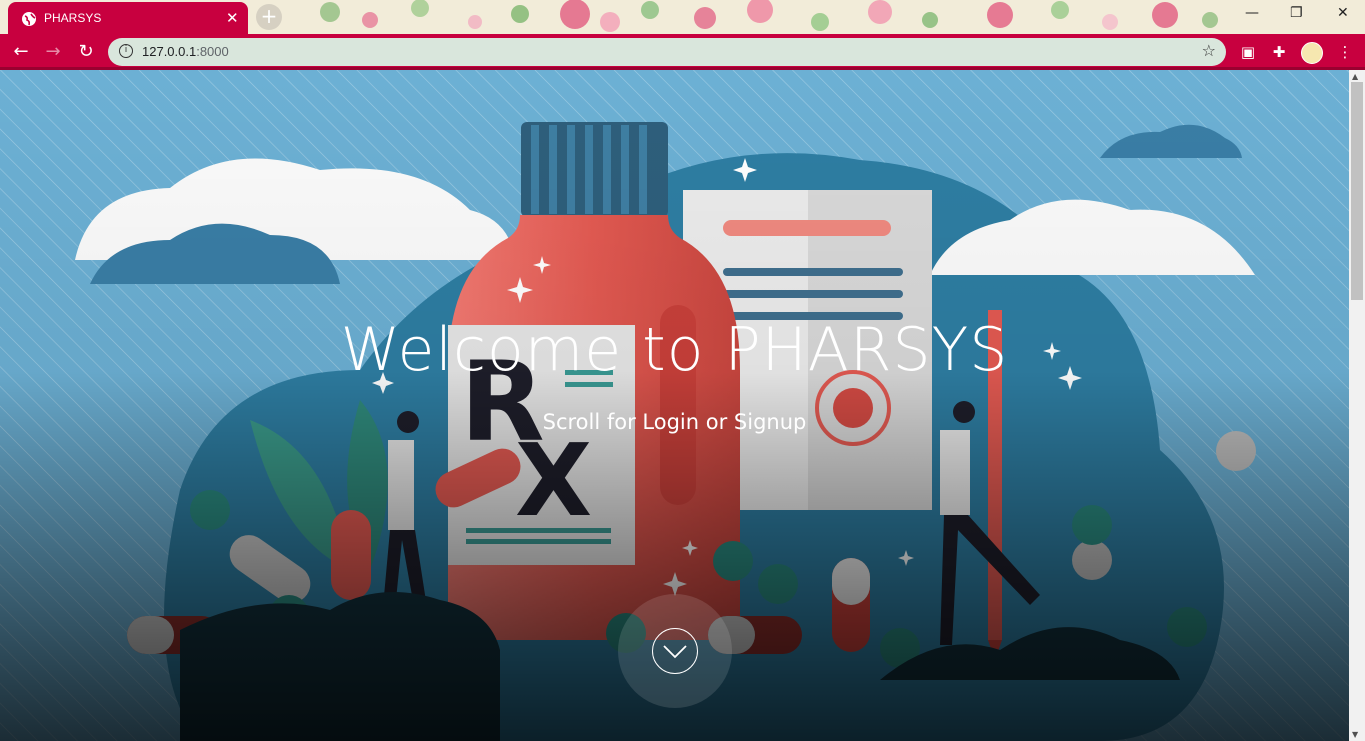  What do you see at coordinates (1209, 50) in the screenshot?
I see `bookmark-star-icon: ☆` at bounding box center [1209, 50].